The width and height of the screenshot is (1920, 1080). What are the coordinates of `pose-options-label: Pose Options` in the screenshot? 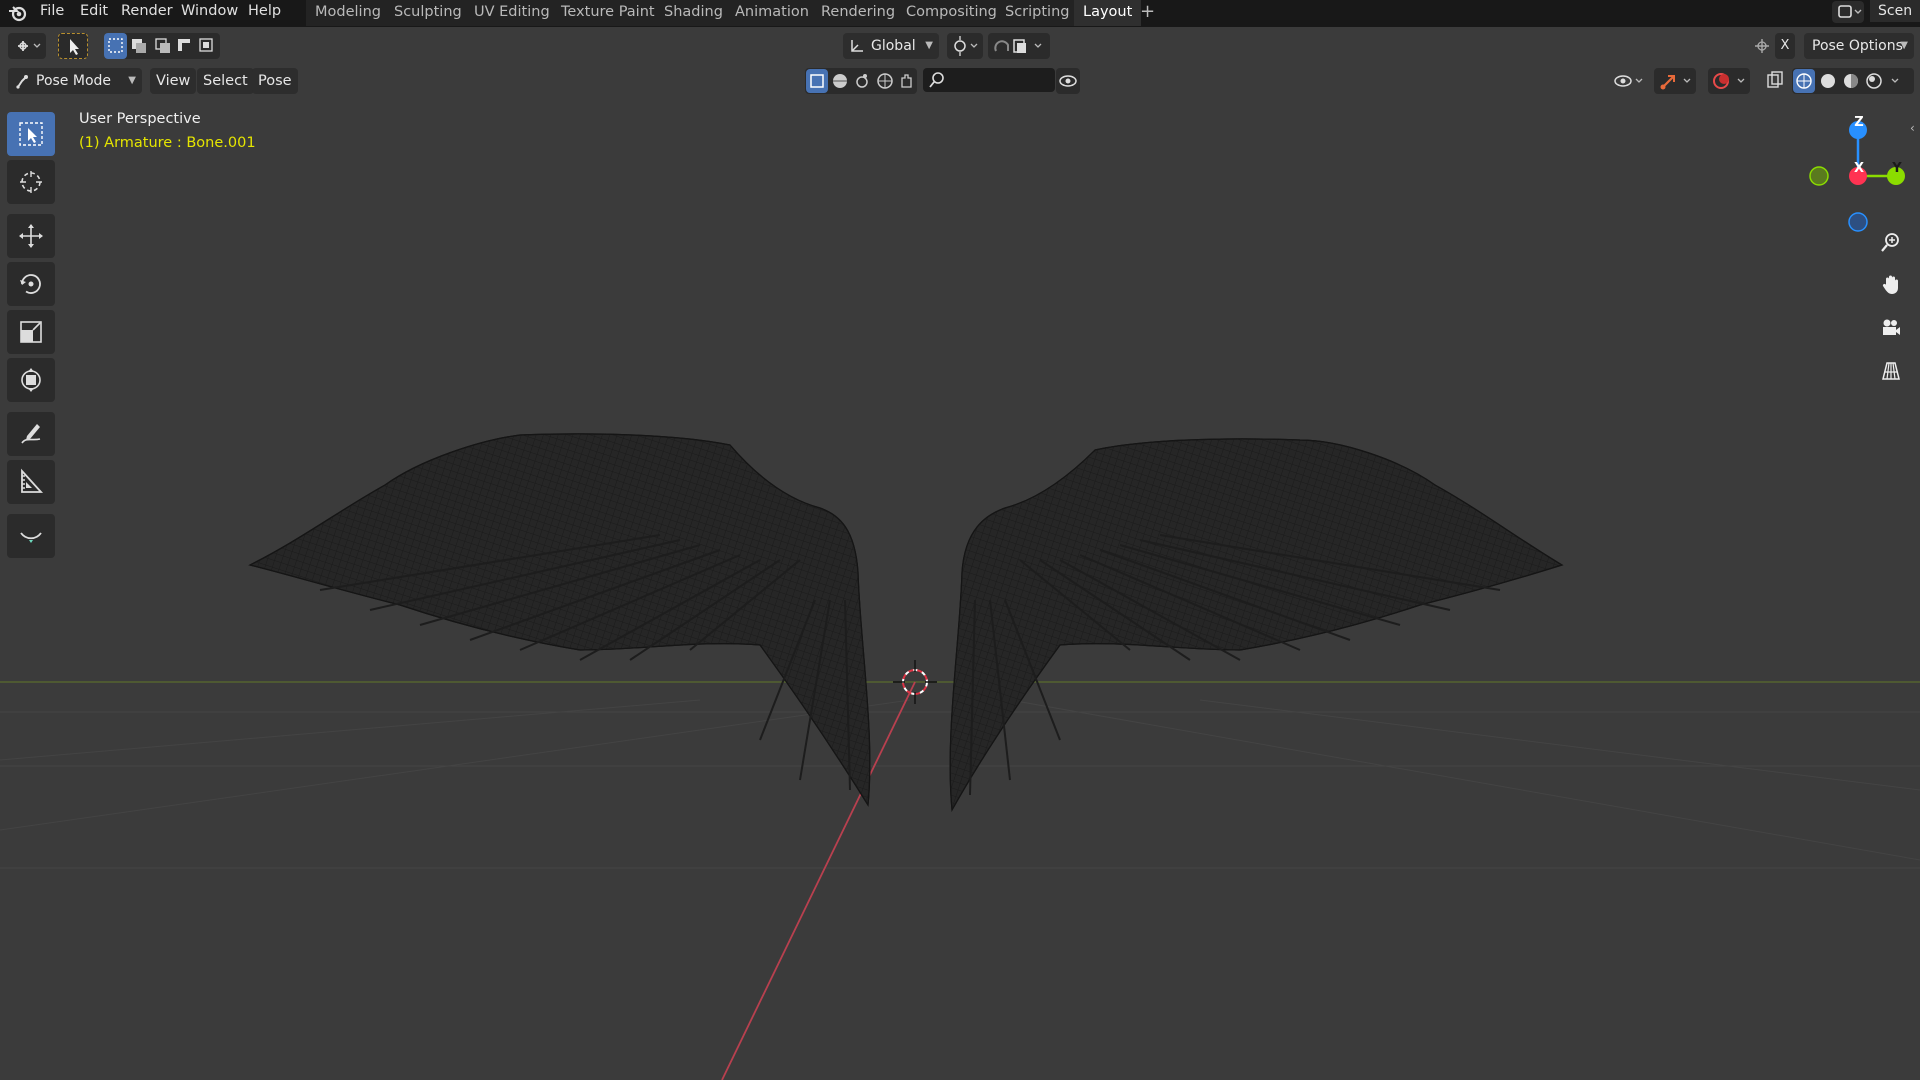 It's located at (1857, 46).